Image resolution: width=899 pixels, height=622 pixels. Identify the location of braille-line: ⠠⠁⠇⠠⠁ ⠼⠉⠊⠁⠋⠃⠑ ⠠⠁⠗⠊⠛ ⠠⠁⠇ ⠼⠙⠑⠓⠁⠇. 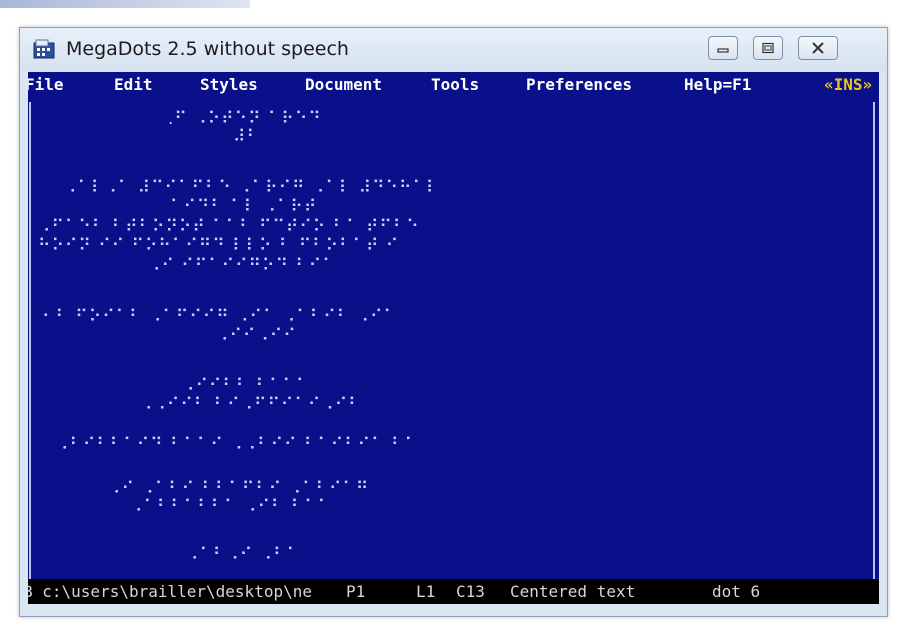
(252, 188).